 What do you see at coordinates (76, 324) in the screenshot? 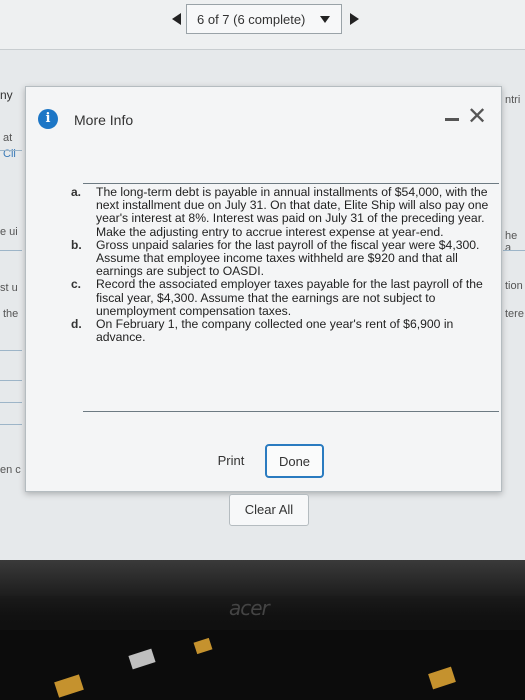
I see `item-letter: d.` at bounding box center [76, 324].